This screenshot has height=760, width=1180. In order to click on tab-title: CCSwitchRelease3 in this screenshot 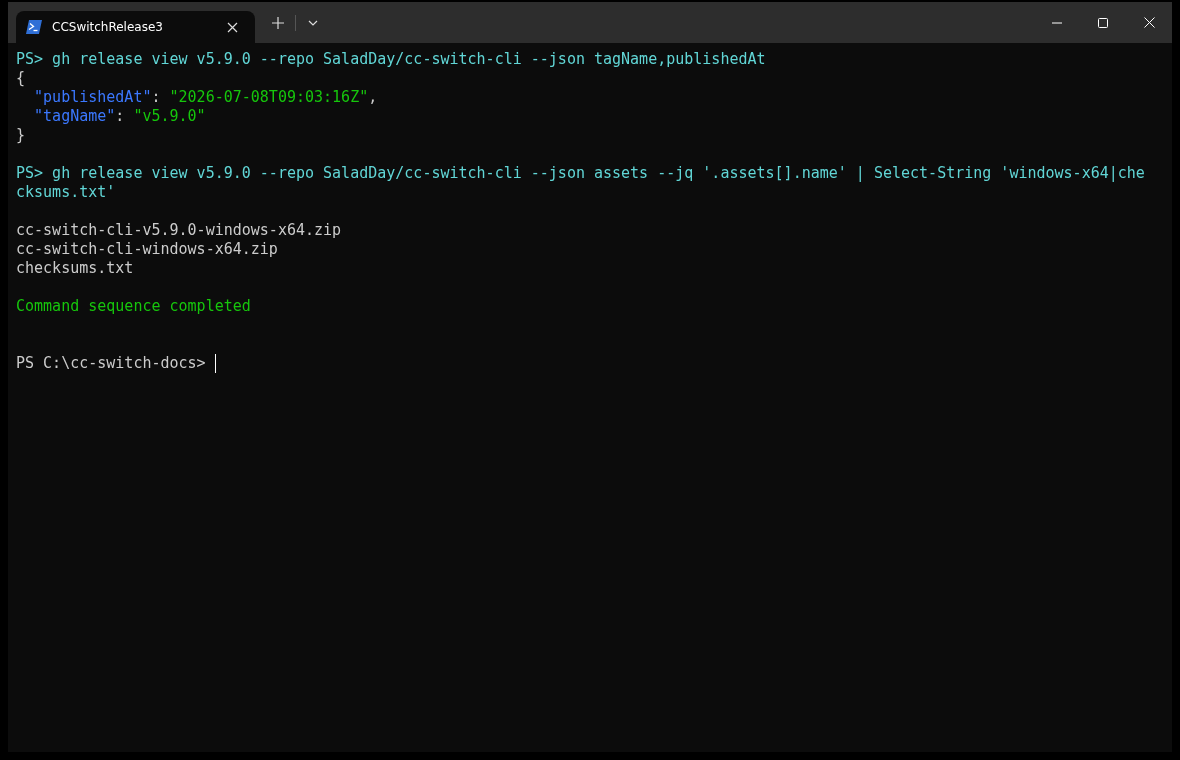, I will do `click(108, 27)`.